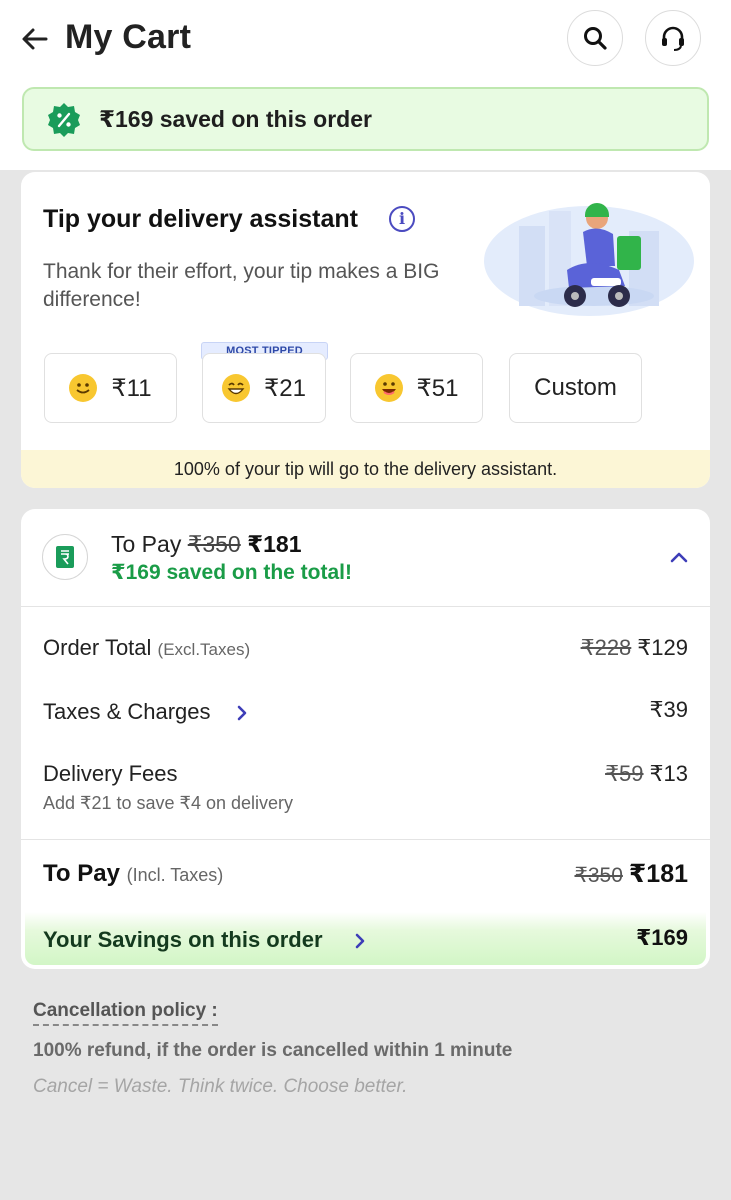 Image resolution: width=731 pixels, height=1200 pixels. What do you see at coordinates (662, 647) in the screenshot?
I see `order-total-final: ₹129` at bounding box center [662, 647].